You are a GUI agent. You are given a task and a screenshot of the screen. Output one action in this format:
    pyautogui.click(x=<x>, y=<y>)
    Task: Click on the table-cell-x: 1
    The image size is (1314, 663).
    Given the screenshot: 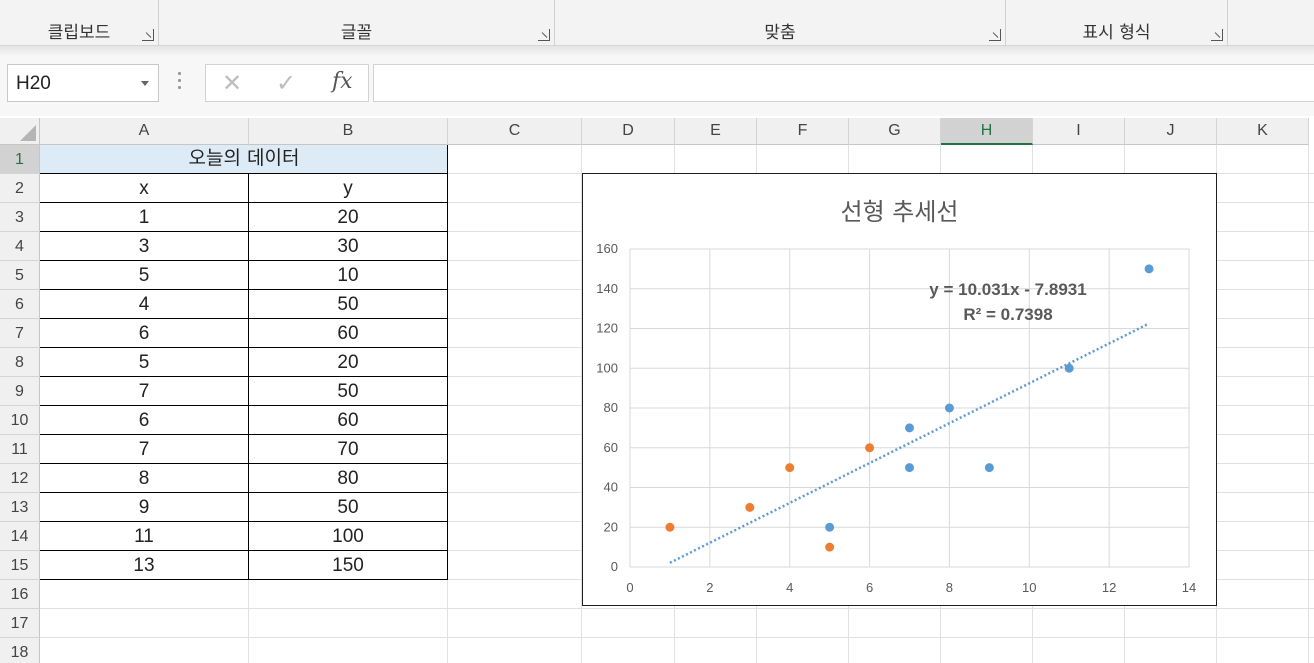 What is the action you would take?
    pyautogui.click(x=144, y=217)
    